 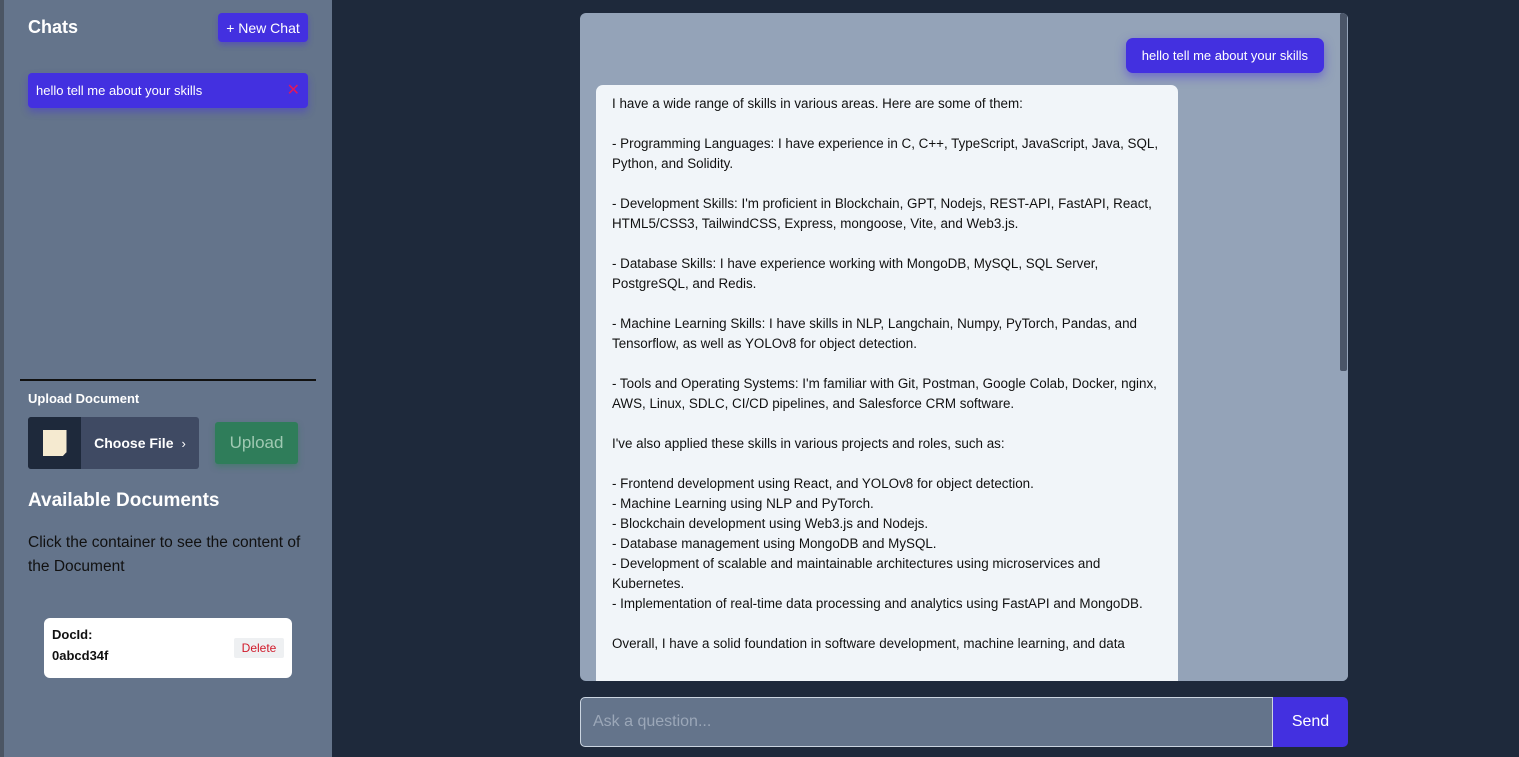 What do you see at coordinates (293, 90) in the screenshot?
I see `close-icon: ✕` at bounding box center [293, 90].